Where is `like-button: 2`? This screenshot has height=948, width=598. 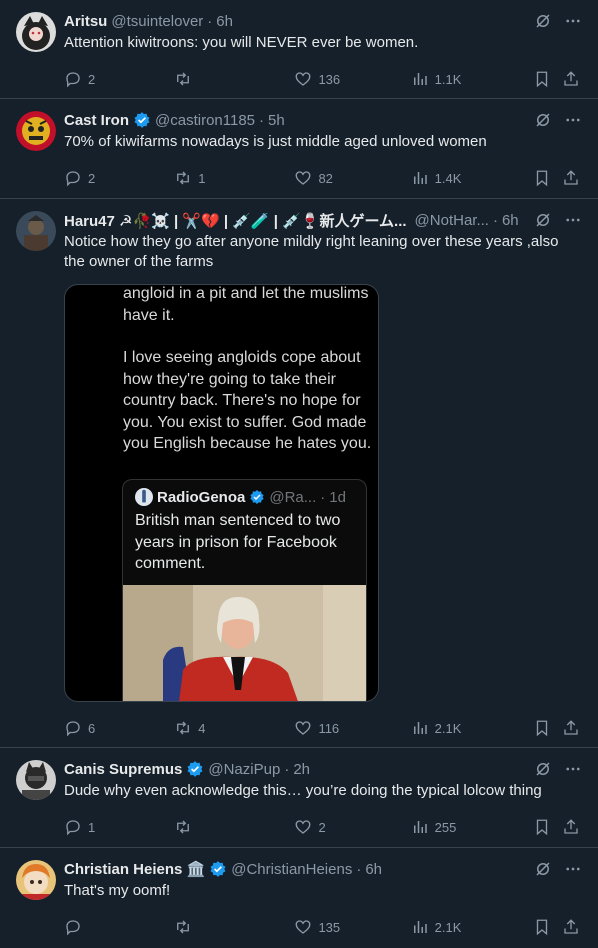
like-button: 2 is located at coordinates (352, 827).